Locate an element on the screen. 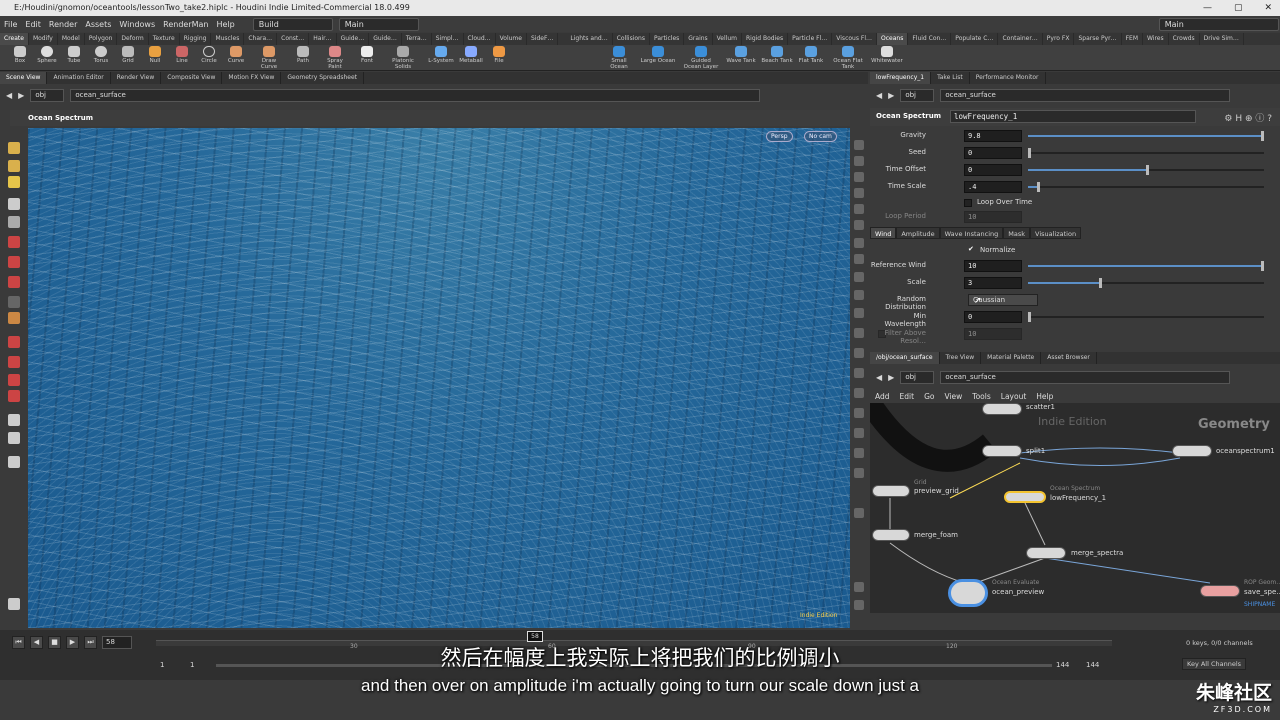 The width and height of the screenshot is (1280, 720). pointer-icon is located at coordinates (14, 204).